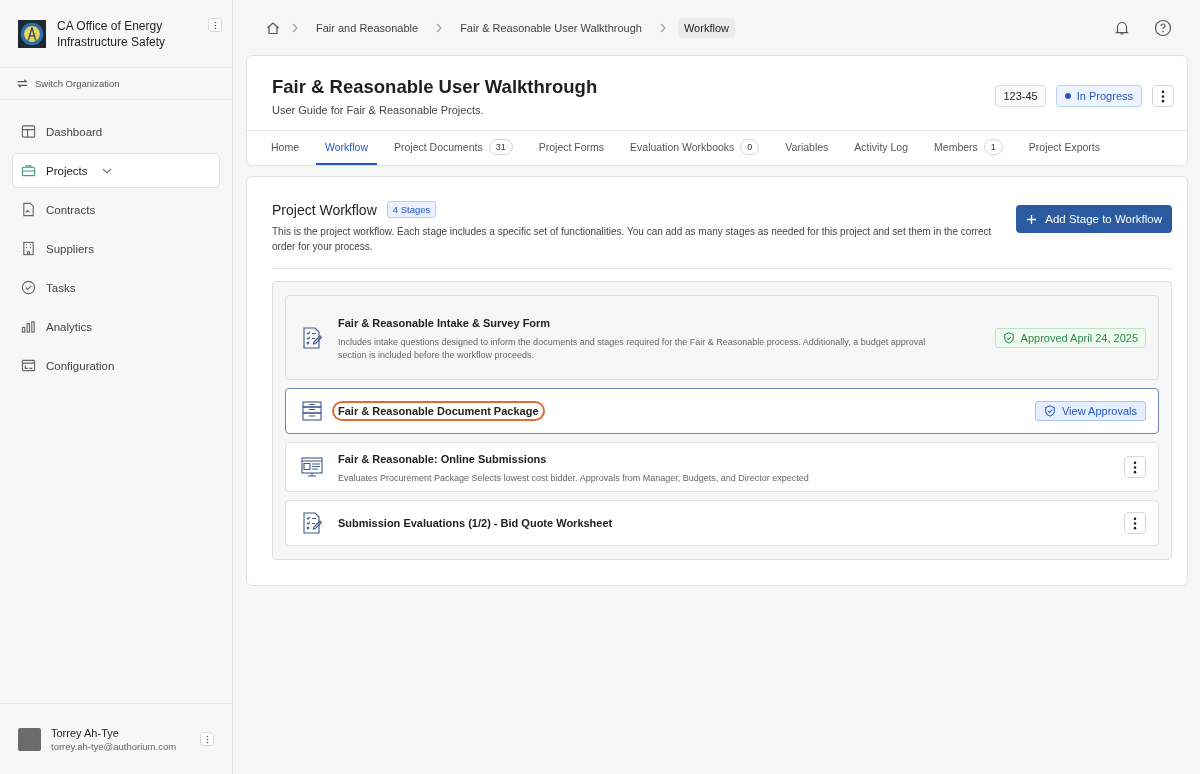  I want to click on stage-description: Includes intake questions designed to inform the documents and stages required for the Fair & Reasonable process. Additionally, a budget approval section is included before the workflow proceeds., so click(632, 349).